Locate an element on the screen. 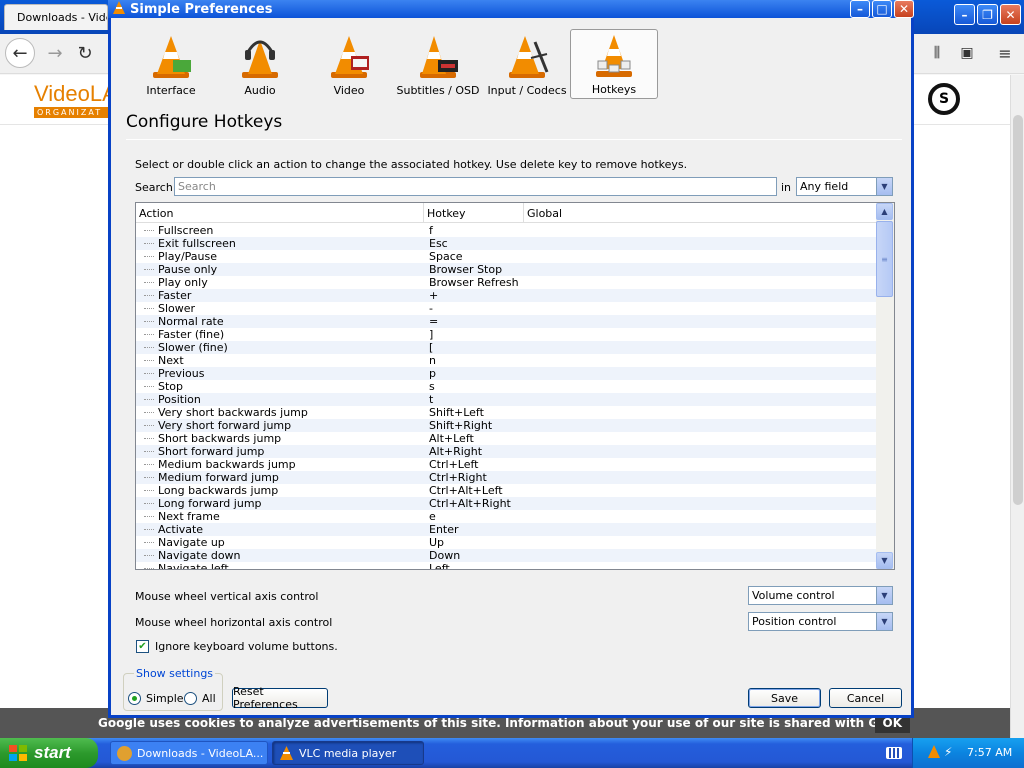 This screenshot has width=1024, height=768. table-row: Navigate down Down is located at coordinates (506, 555).